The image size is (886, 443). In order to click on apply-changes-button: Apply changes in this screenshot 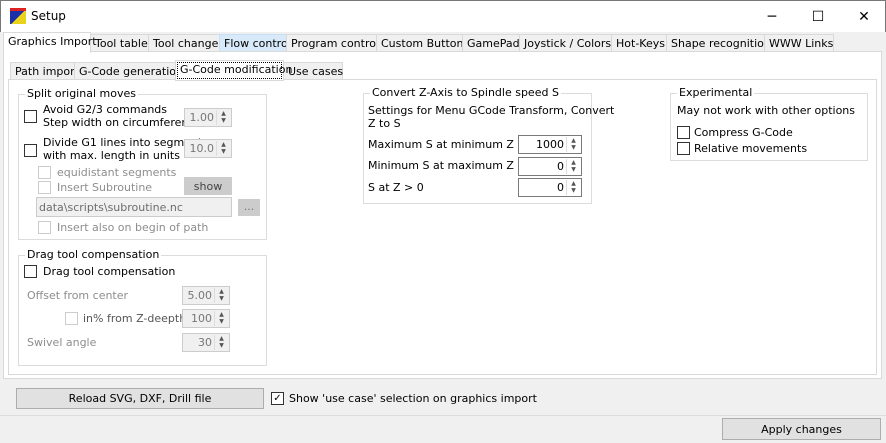, I will do `click(801, 429)`.